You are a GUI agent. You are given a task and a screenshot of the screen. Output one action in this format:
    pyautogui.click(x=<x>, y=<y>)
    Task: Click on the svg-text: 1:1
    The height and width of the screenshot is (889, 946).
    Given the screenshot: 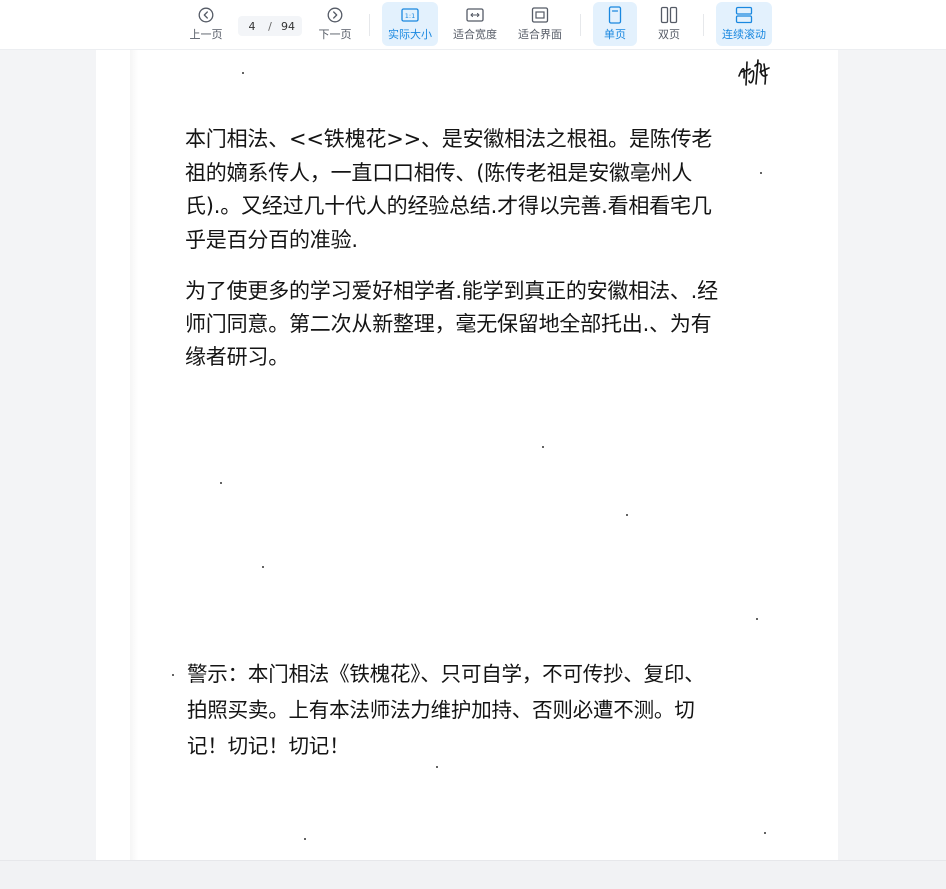 What is the action you would take?
    pyautogui.click(x=410, y=16)
    